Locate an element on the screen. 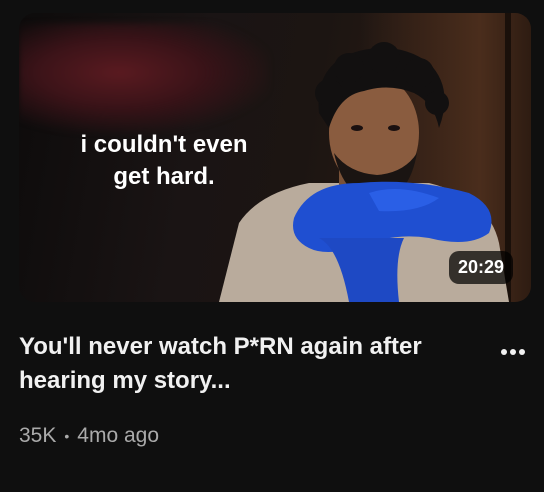 This screenshot has height=492, width=544. duration-badge: 20:29 is located at coordinates (480, 267).